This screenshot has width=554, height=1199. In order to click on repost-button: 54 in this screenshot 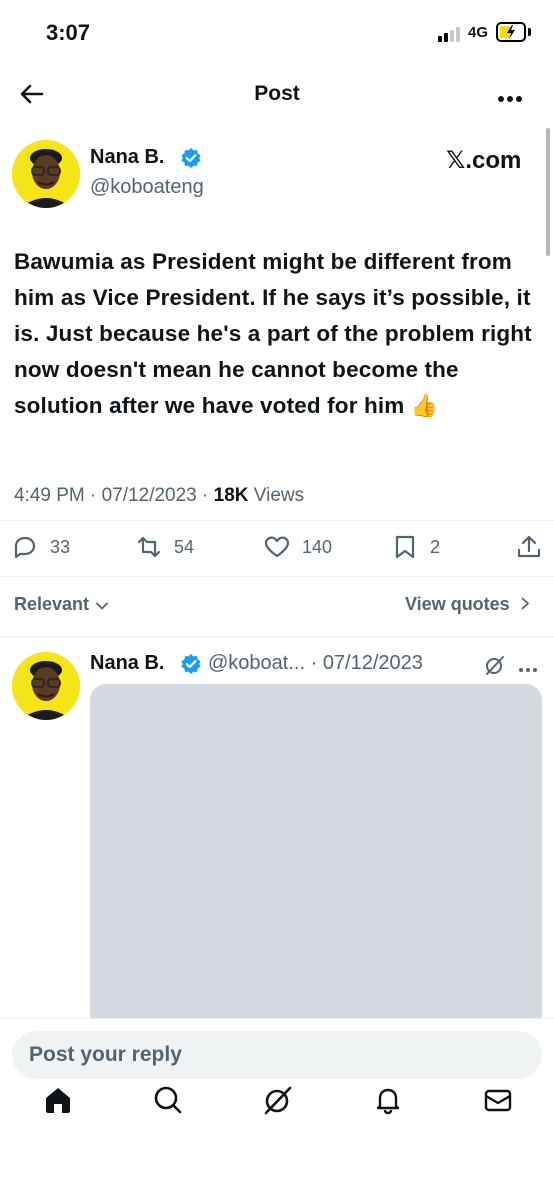, I will do `click(165, 547)`.